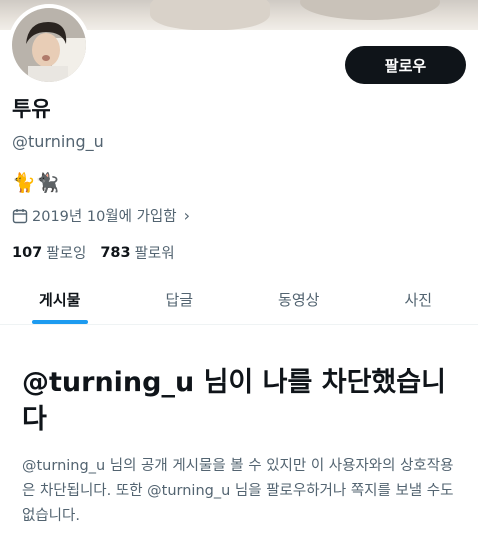  I want to click on tab-label: 사진, so click(418, 299).